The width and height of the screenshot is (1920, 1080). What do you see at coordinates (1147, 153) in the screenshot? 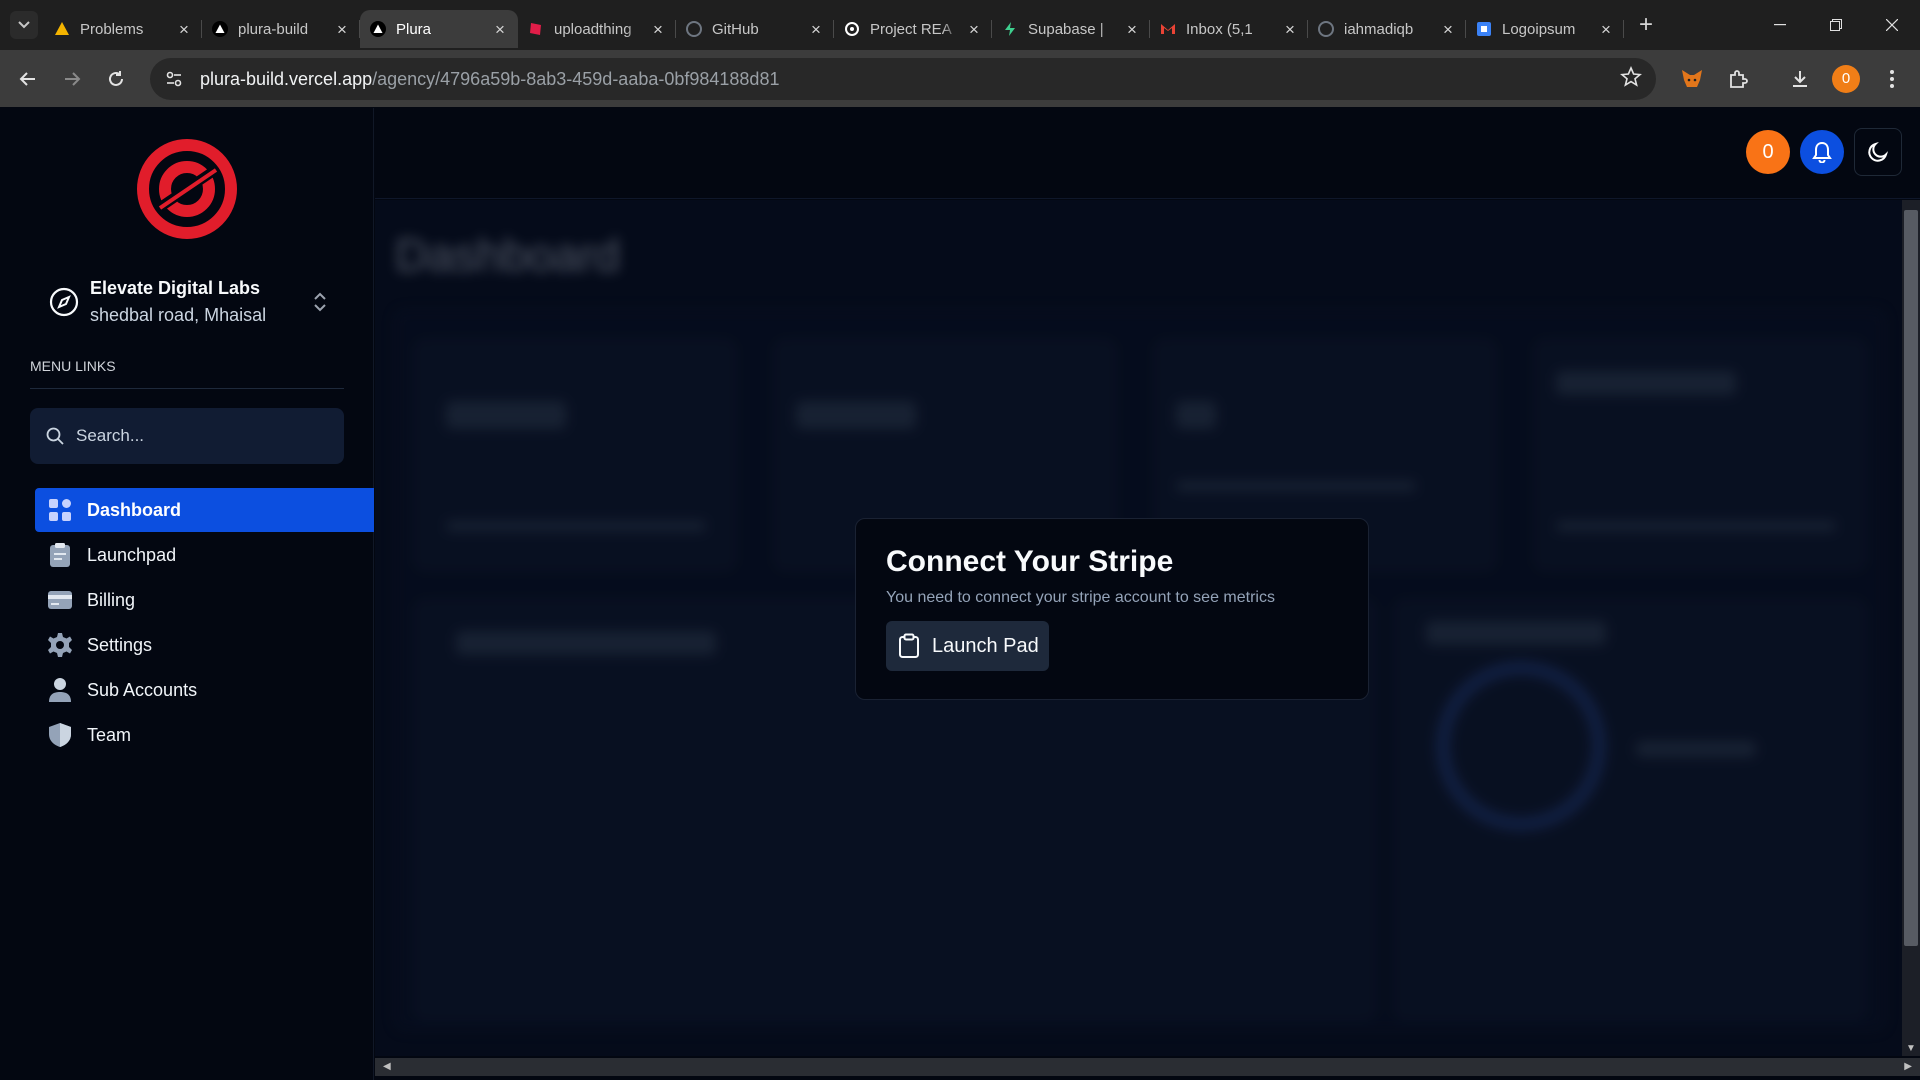
I see `app-topbar: 0` at bounding box center [1147, 153].